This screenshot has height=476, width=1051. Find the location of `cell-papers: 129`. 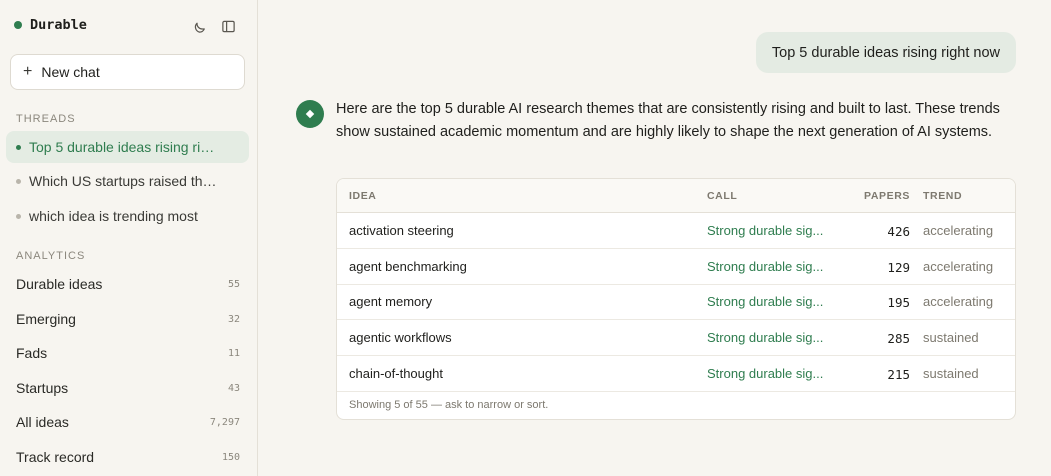

cell-papers: 129 is located at coordinates (898, 267).